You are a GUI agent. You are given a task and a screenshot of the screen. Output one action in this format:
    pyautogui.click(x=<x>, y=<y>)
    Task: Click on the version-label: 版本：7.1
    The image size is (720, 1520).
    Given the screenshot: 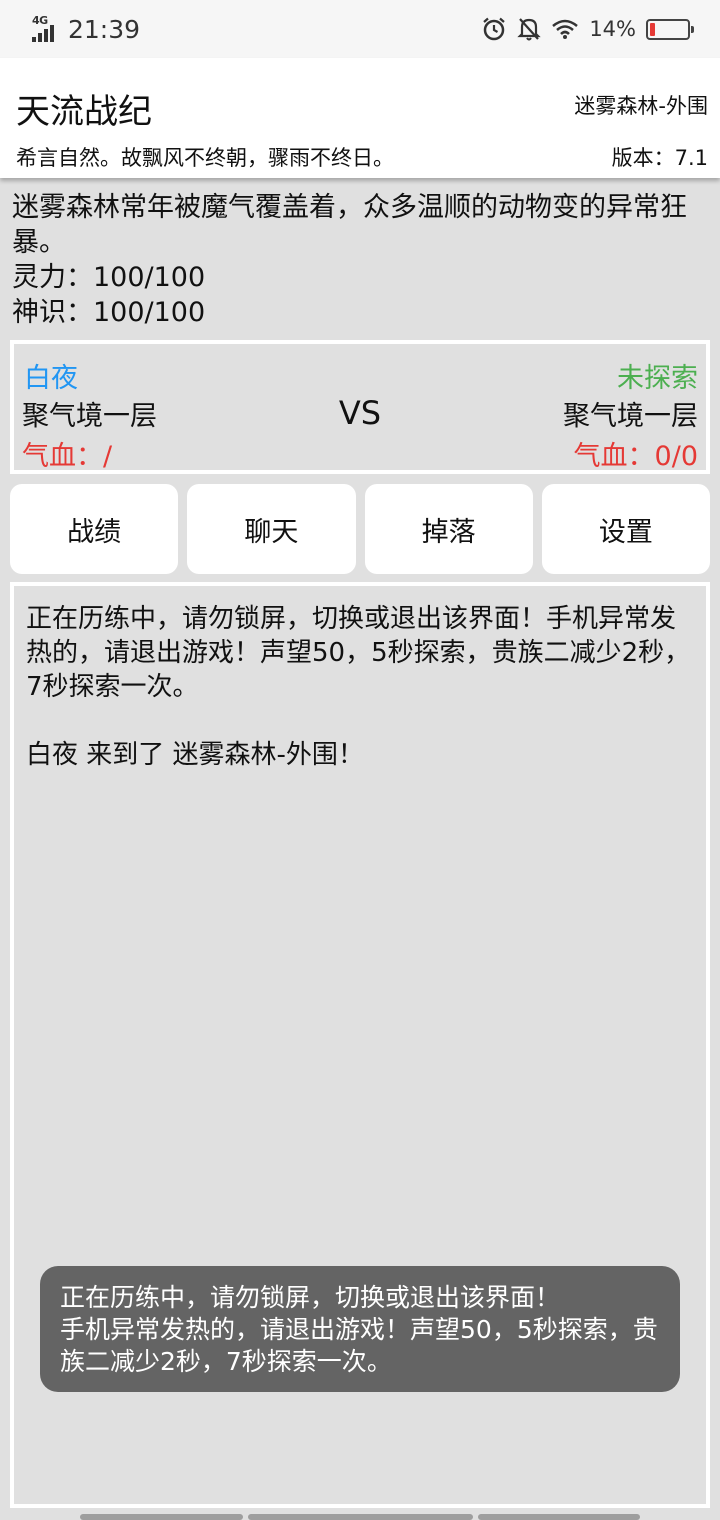 What is the action you would take?
    pyautogui.click(x=659, y=158)
    